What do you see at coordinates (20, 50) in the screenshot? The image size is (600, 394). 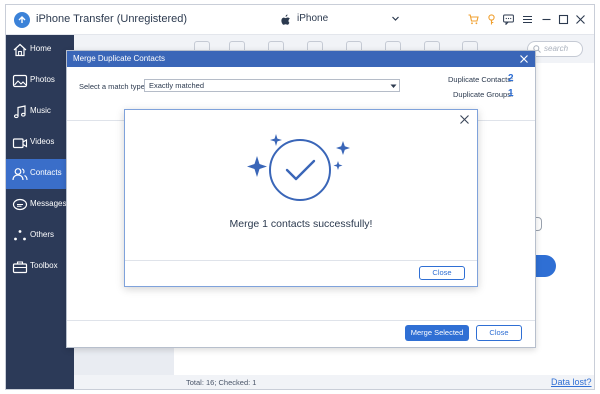 I see `home-icon` at bounding box center [20, 50].